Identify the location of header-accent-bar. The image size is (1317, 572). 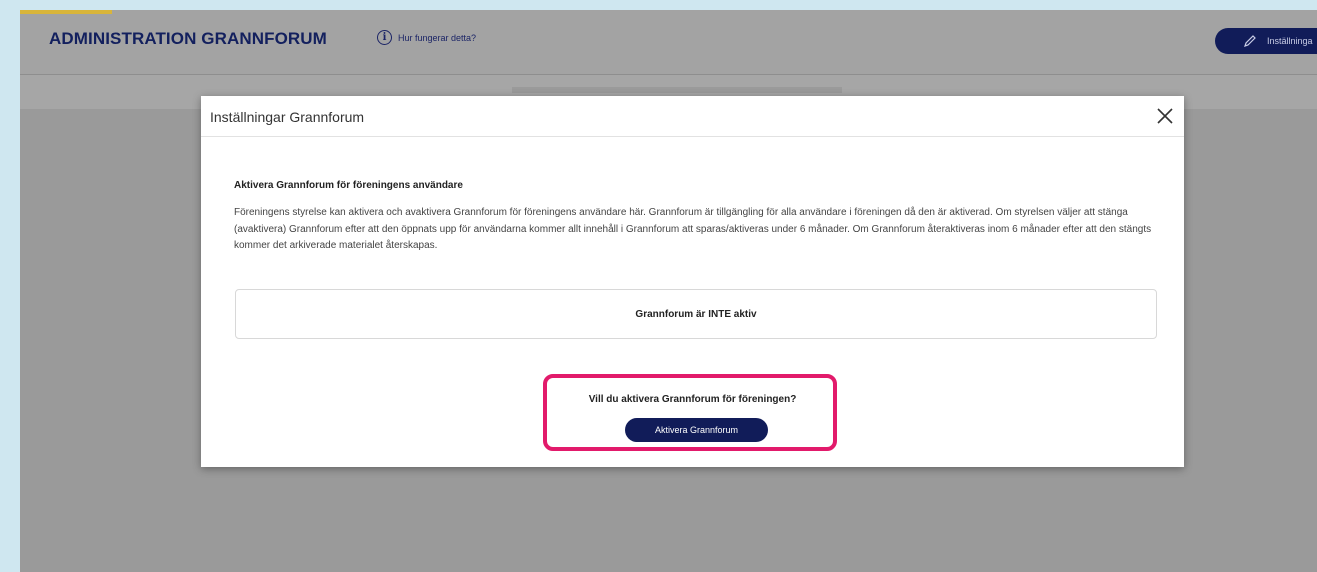
(66, 12).